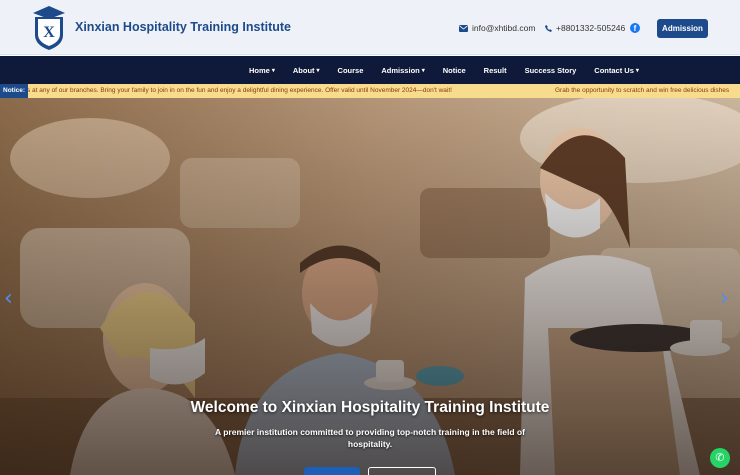 The height and width of the screenshot is (475, 740). What do you see at coordinates (591, 28) in the screenshot?
I see `phone-text: +8801332-505246` at bounding box center [591, 28].